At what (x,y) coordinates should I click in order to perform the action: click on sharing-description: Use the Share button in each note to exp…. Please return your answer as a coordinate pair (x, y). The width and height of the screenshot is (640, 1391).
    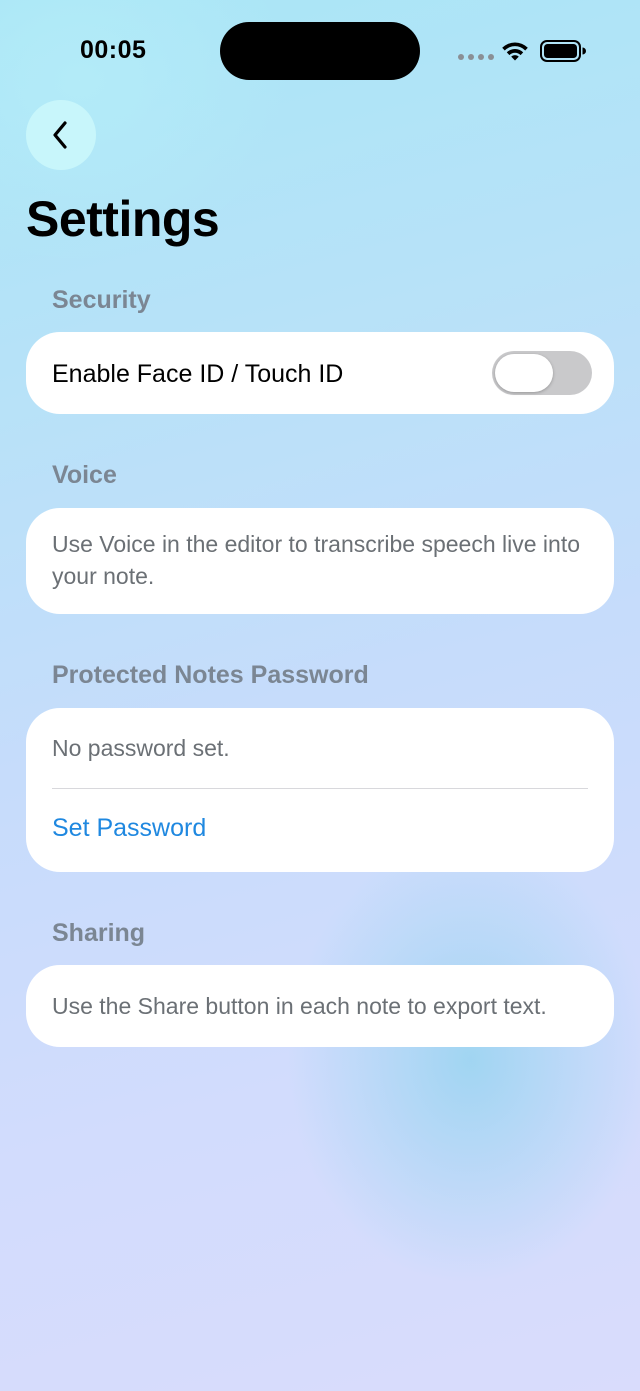
    Looking at the image, I should click on (299, 1006).